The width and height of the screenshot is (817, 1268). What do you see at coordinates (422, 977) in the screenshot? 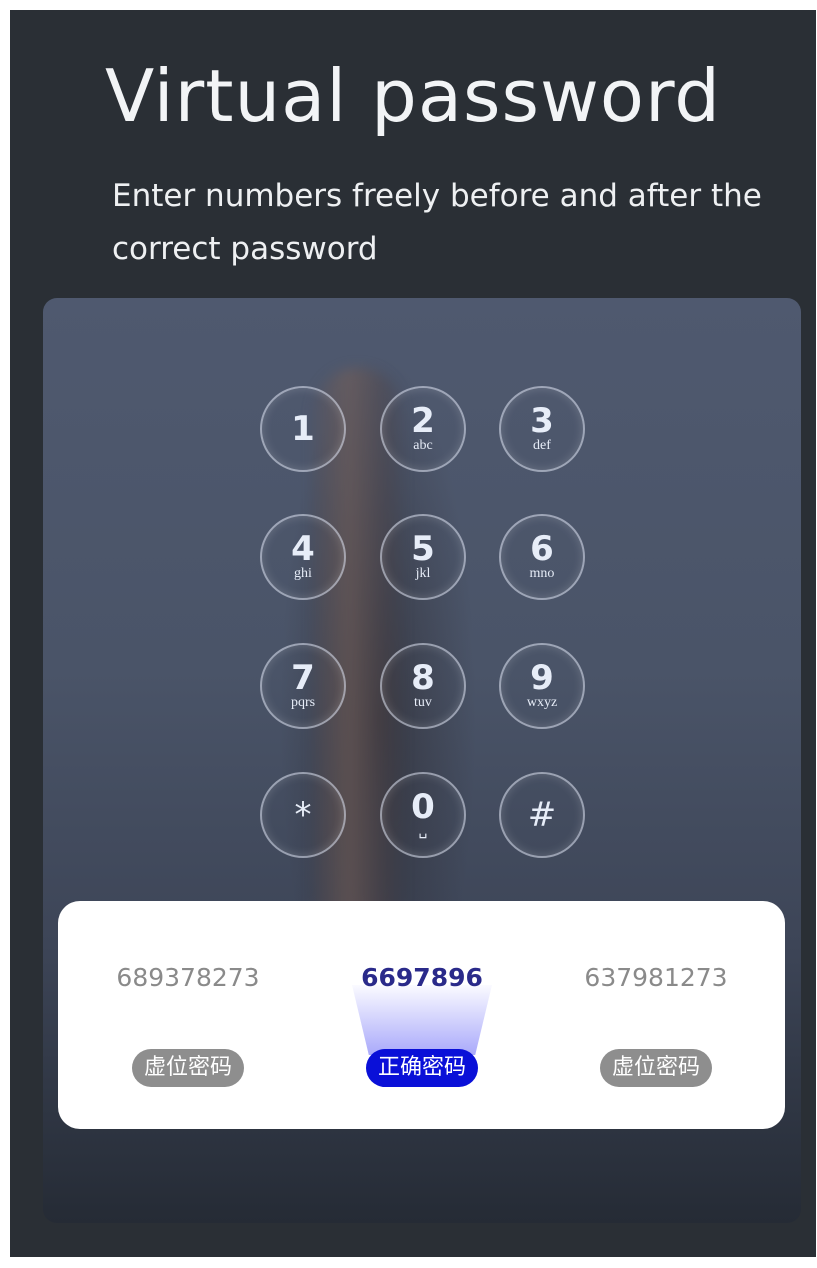
I see `correct-code: 6697896` at bounding box center [422, 977].